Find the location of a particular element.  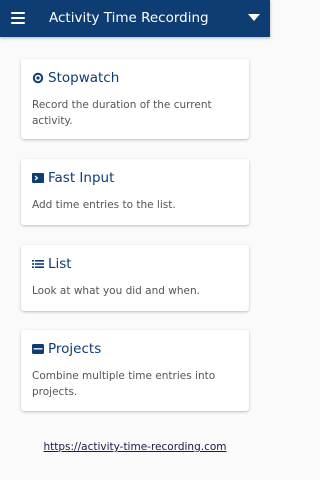

website-link: https://activity-time-recording.com is located at coordinates (135, 447).